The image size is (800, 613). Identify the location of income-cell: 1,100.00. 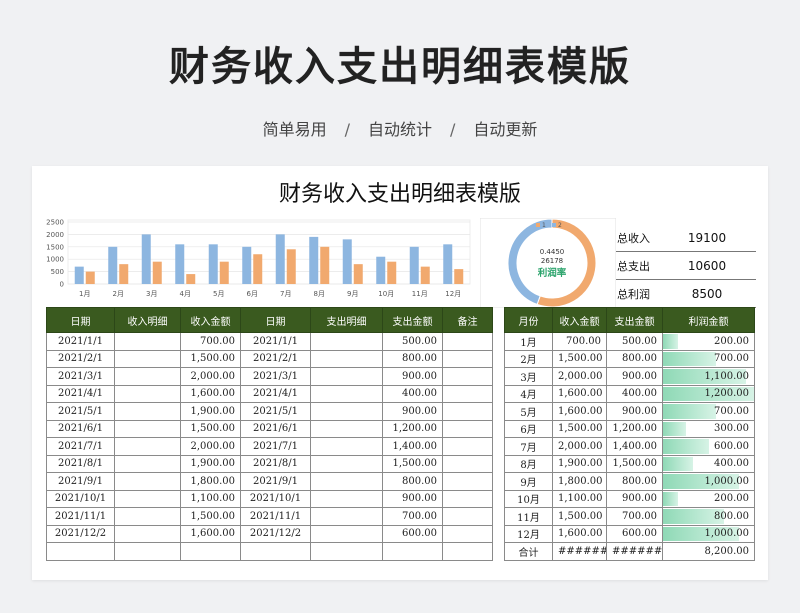
(579, 498).